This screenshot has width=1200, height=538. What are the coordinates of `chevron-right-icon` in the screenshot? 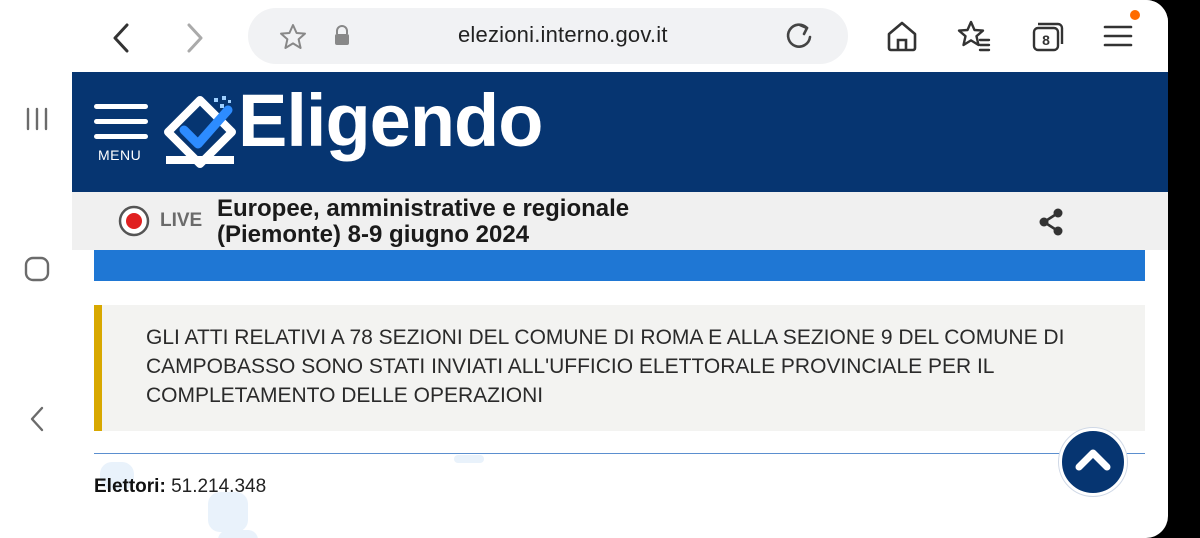 It's located at (194, 38).